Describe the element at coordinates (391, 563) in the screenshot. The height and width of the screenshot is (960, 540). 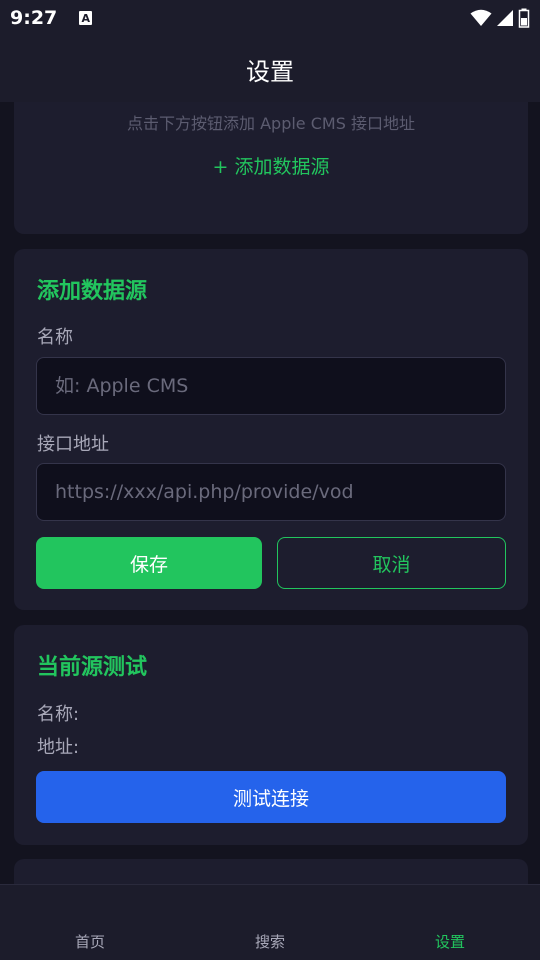
I see `cancel-button: 取消` at that location.